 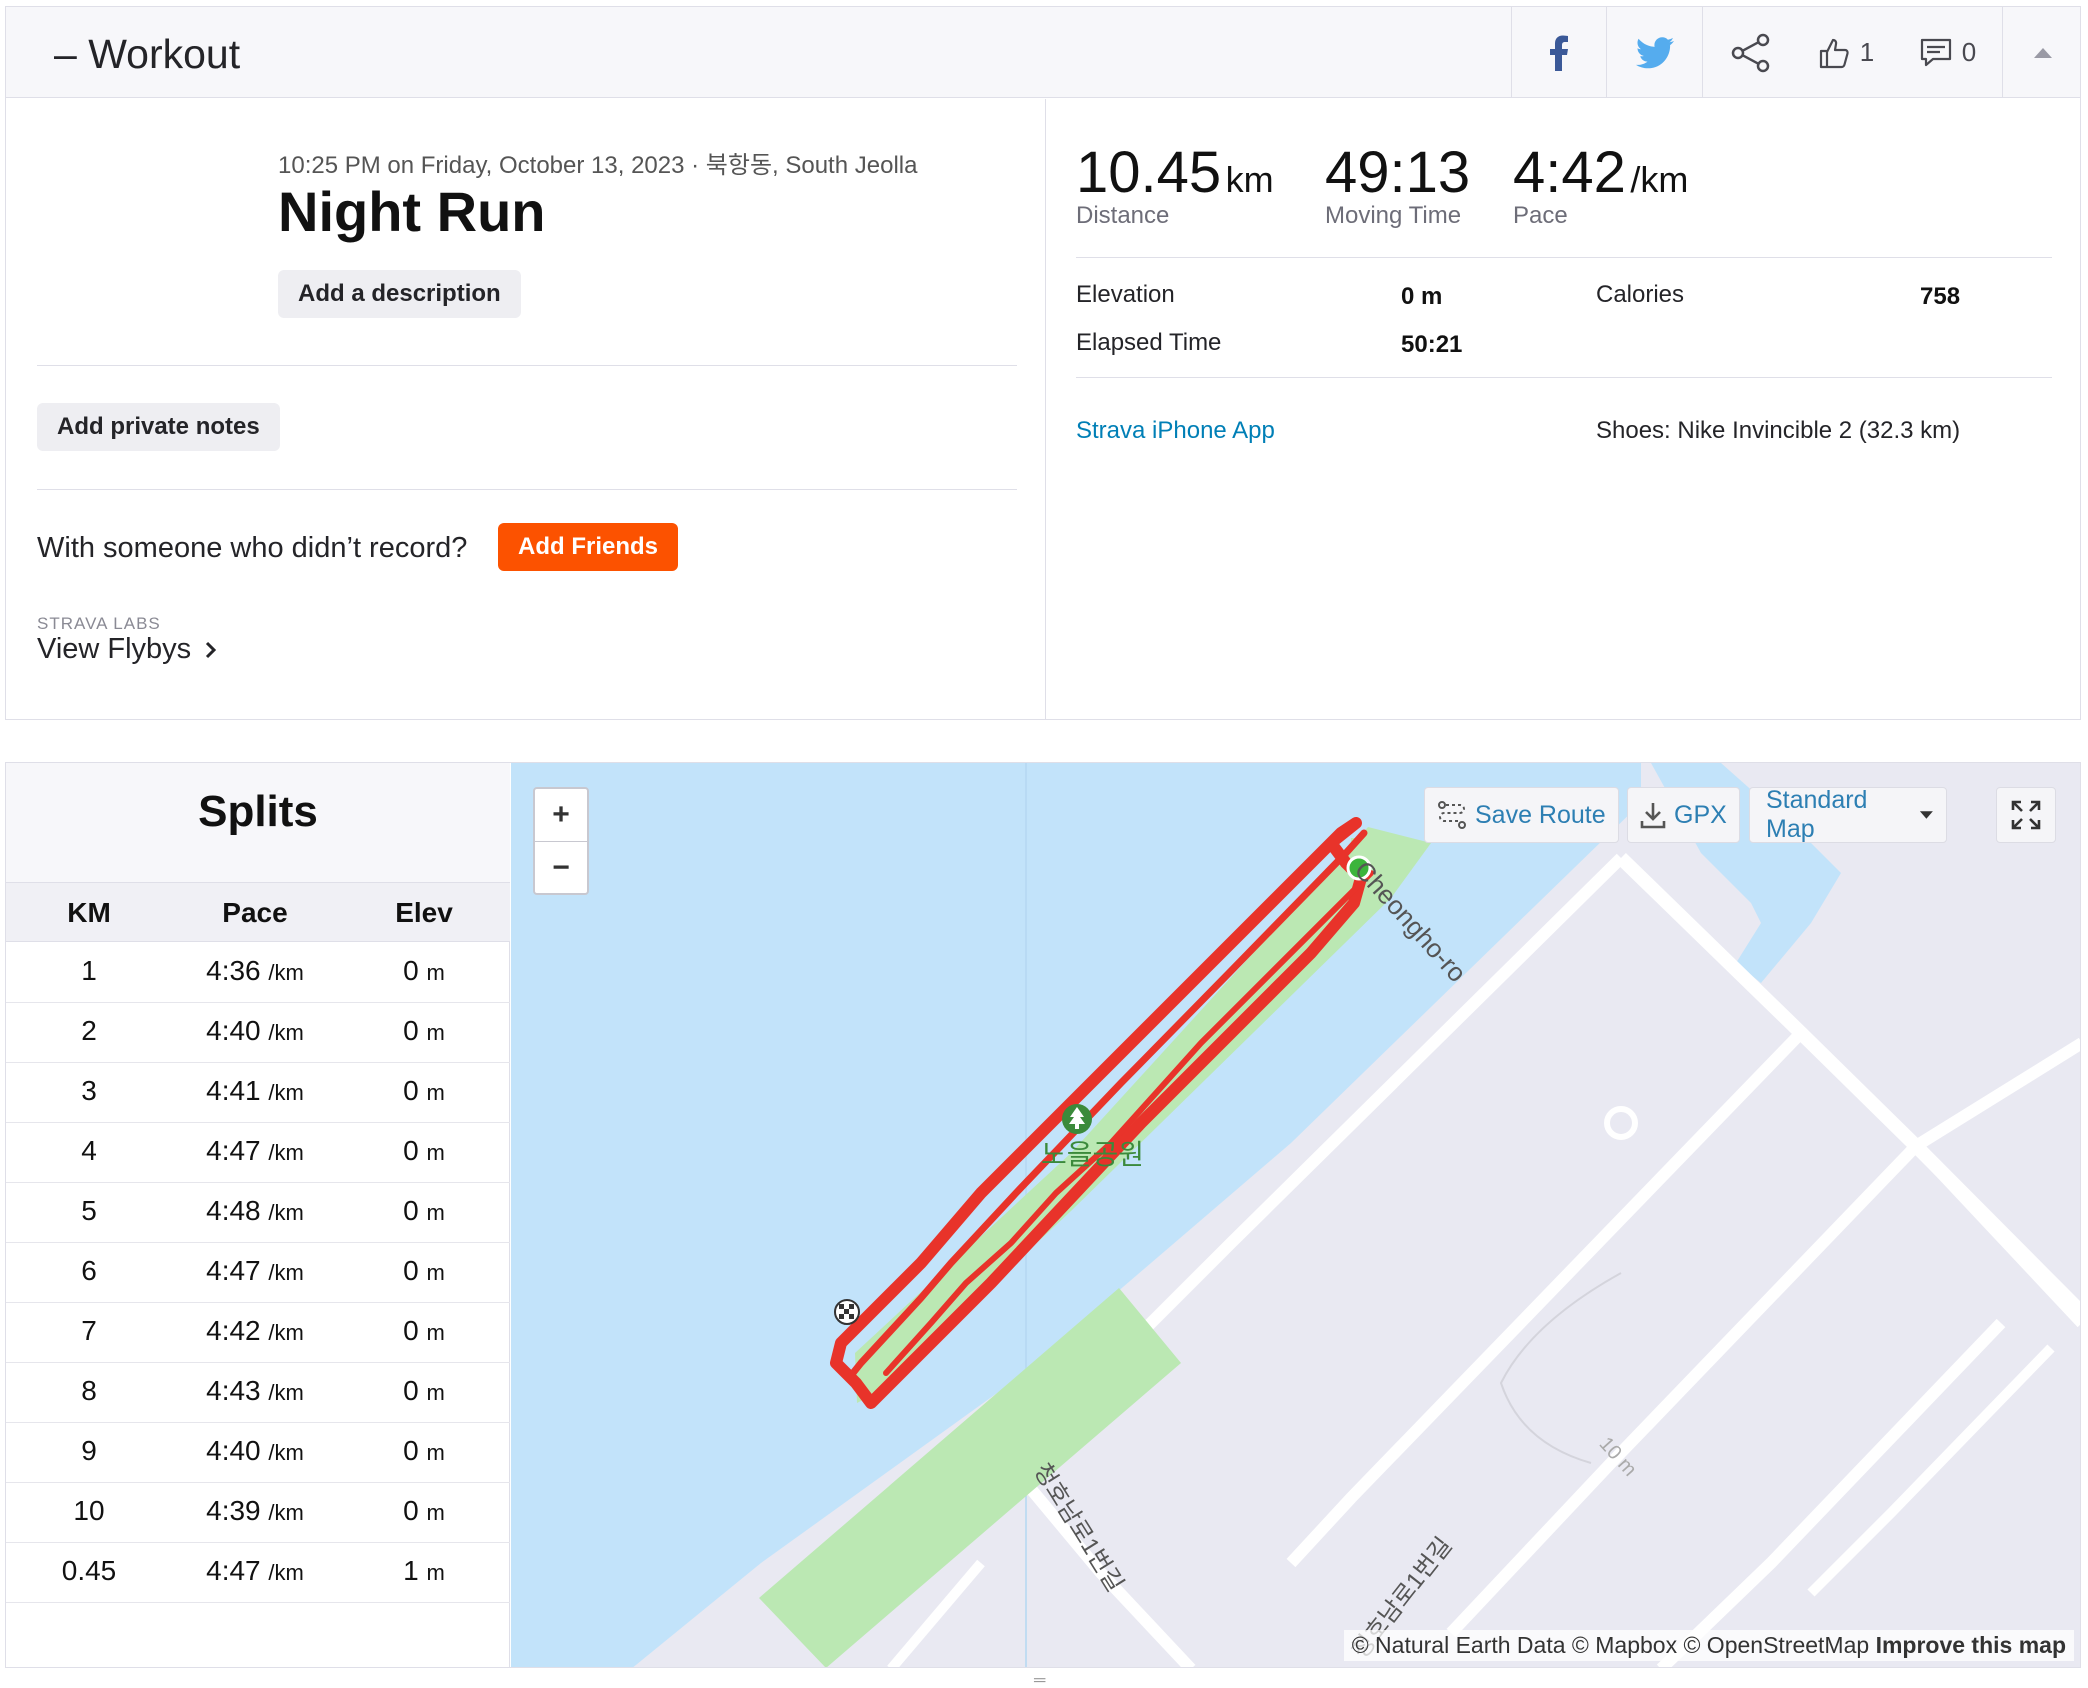 I want to click on split-km: 6, so click(x=89, y=1270).